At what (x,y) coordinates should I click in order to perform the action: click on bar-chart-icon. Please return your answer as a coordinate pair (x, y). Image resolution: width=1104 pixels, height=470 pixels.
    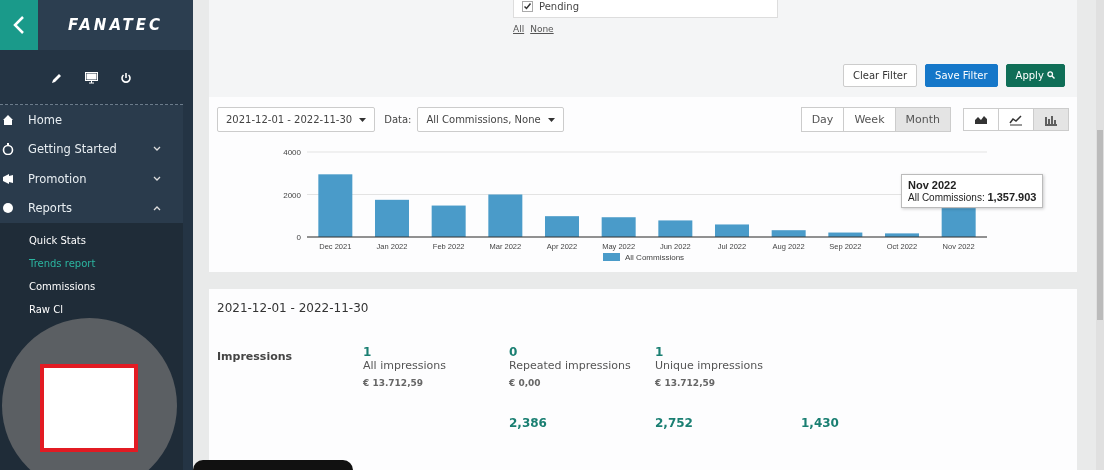
    Looking at the image, I should click on (1051, 119).